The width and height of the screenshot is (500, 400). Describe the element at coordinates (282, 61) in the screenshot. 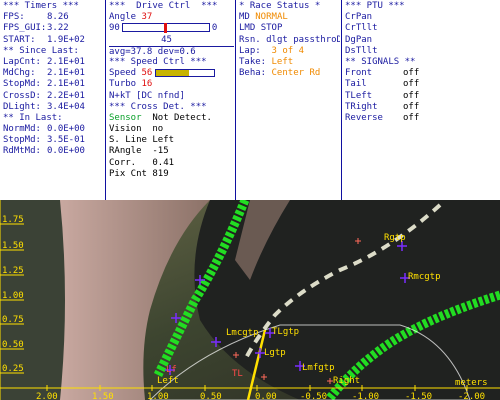

I see `take-value: Left` at that location.